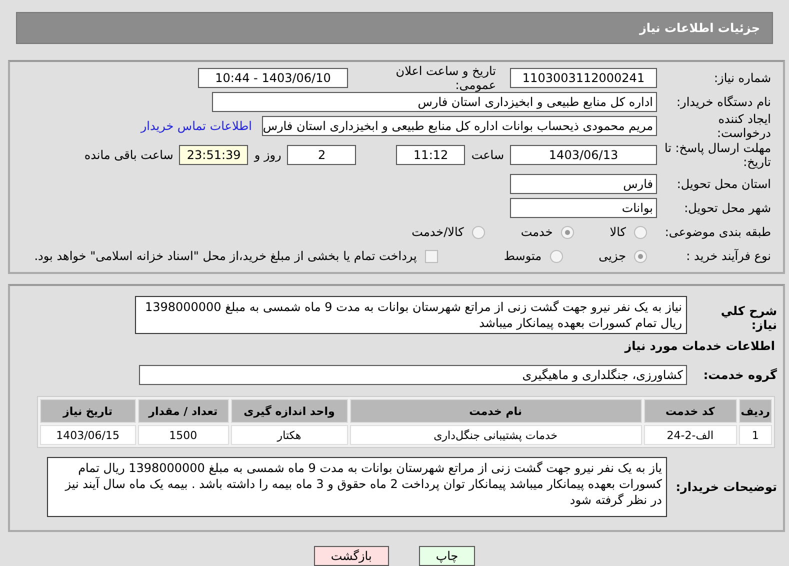 The height and width of the screenshot is (566, 789). Describe the element at coordinates (699, 28) in the screenshot. I see `page-title: جزئیات اطلاعات نیاز` at that location.